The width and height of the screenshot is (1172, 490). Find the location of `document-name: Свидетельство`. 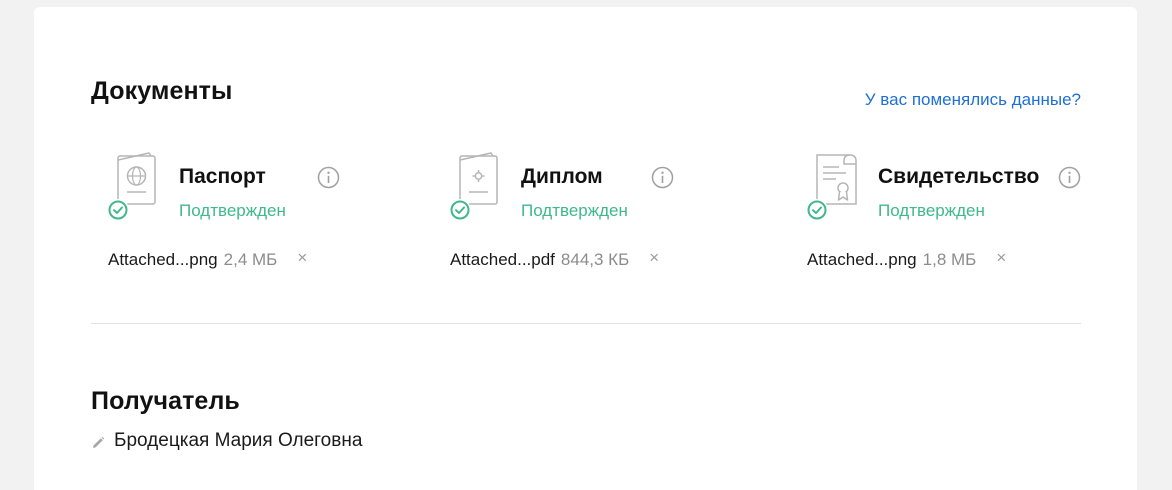

document-name: Свидетельство is located at coordinates (959, 176).